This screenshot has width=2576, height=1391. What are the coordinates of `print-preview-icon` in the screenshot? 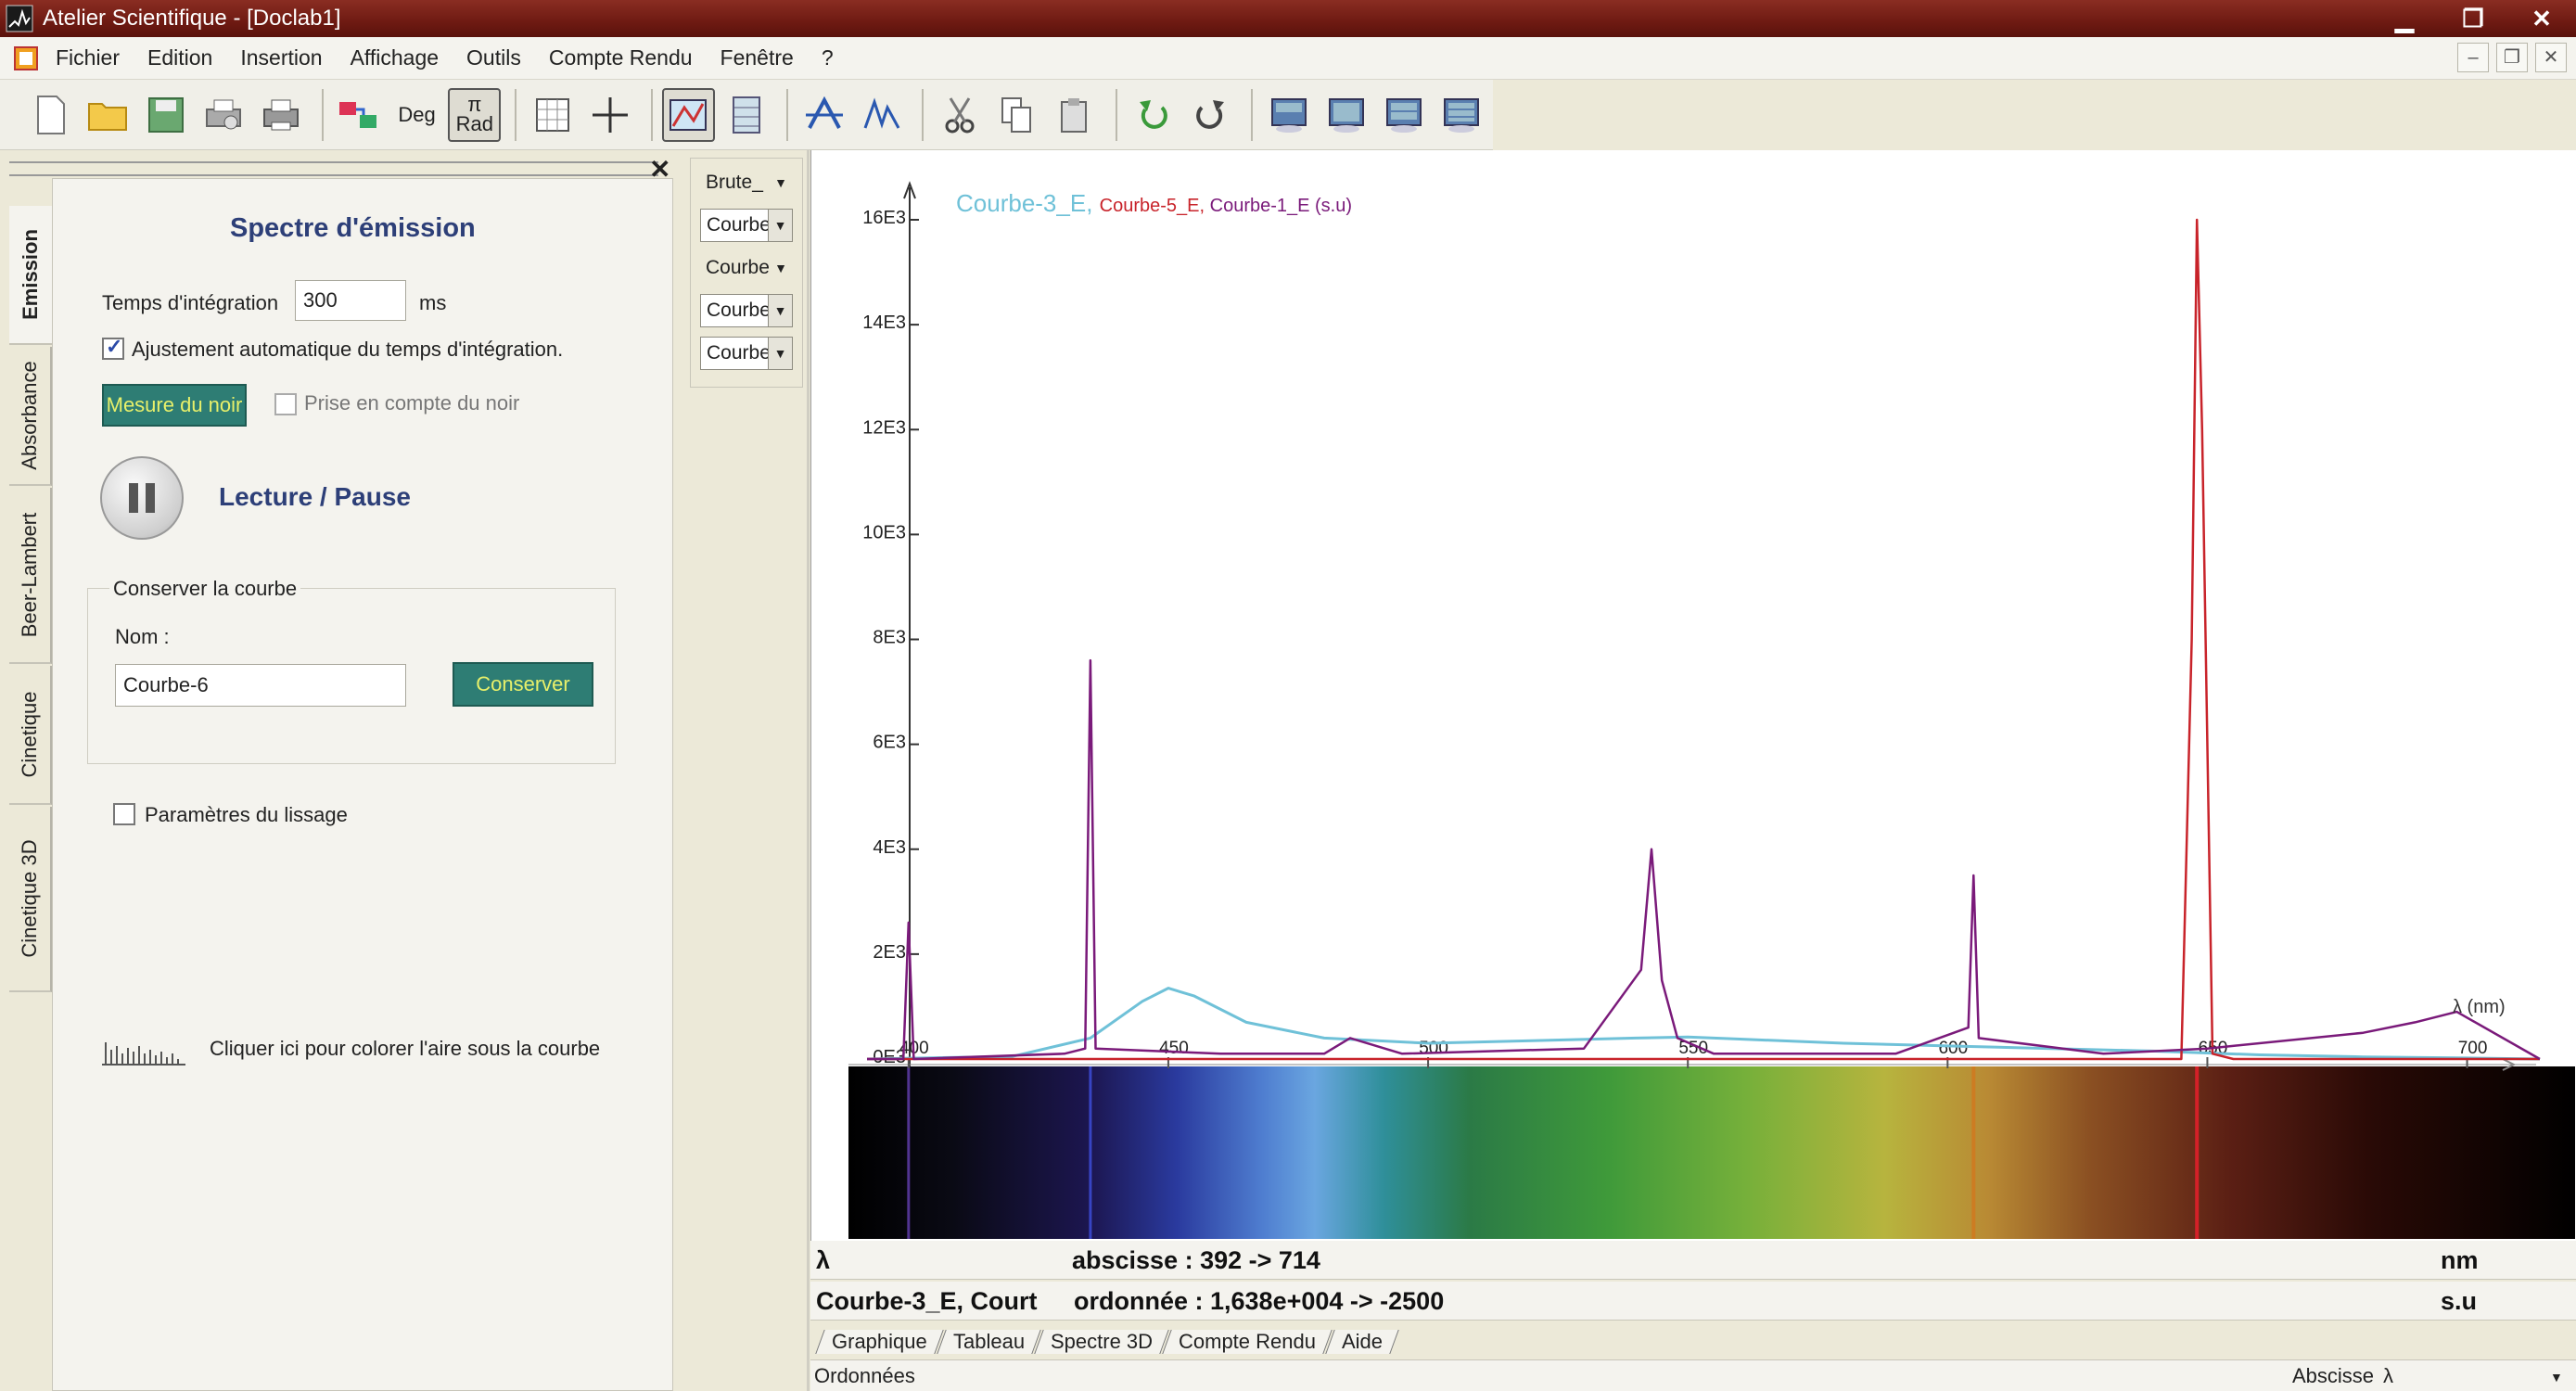 It's located at (224, 115).